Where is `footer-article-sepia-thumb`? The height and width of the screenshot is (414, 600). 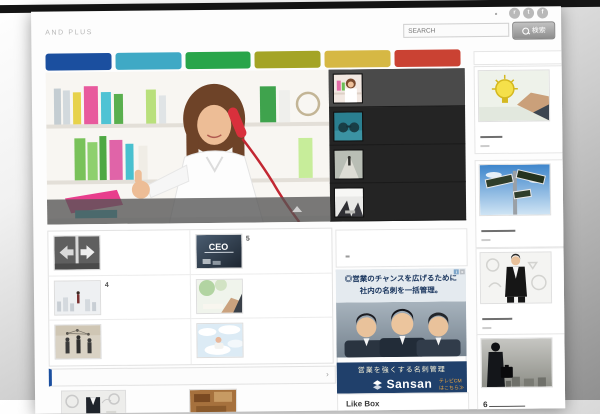
footer-article-sepia-thumb is located at coordinates (213, 402).